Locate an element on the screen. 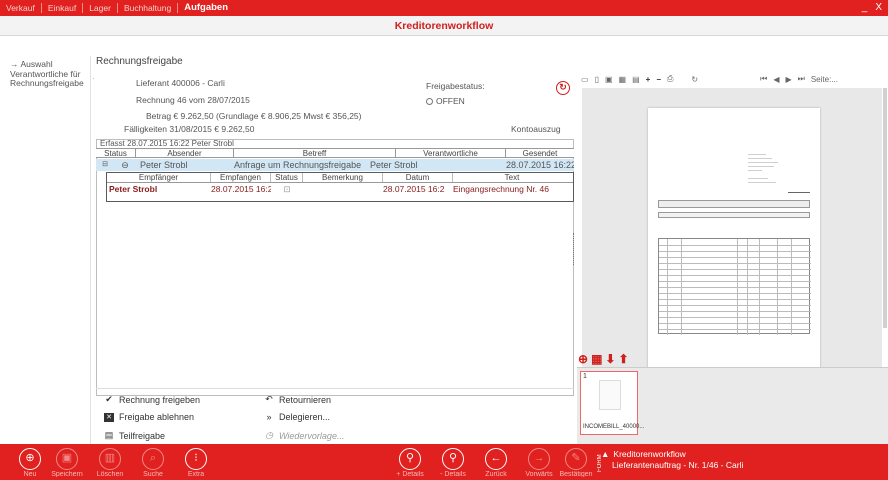 The width and height of the screenshot is (888, 480). neu-button: ⊕ Neu is located at coordinates (30, 462).